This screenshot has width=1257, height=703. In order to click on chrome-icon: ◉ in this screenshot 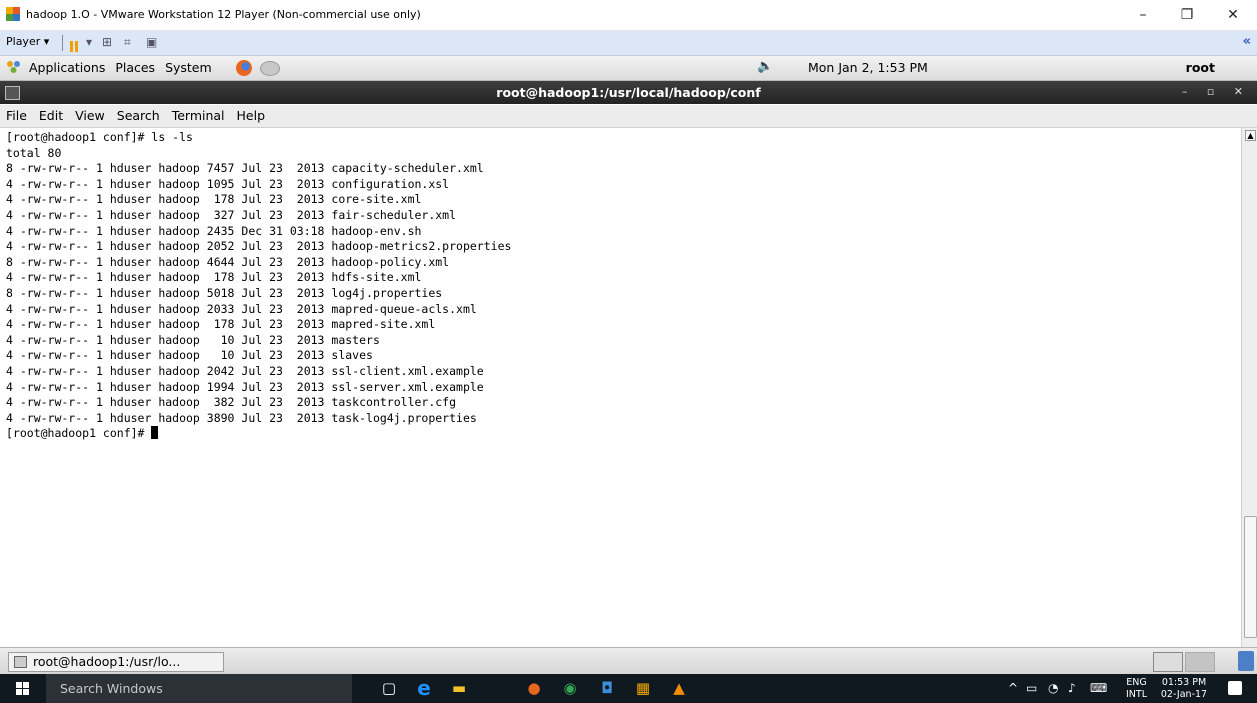, I will do `click(570, 688)`.